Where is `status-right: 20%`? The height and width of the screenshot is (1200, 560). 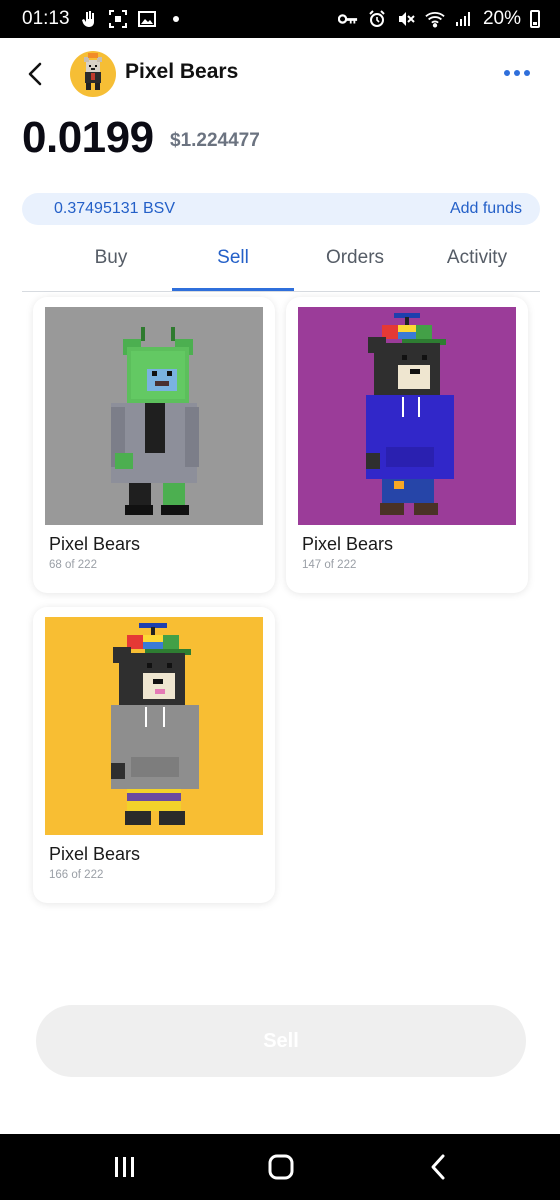 status-right: 20% is located at coordinates (438, 19).